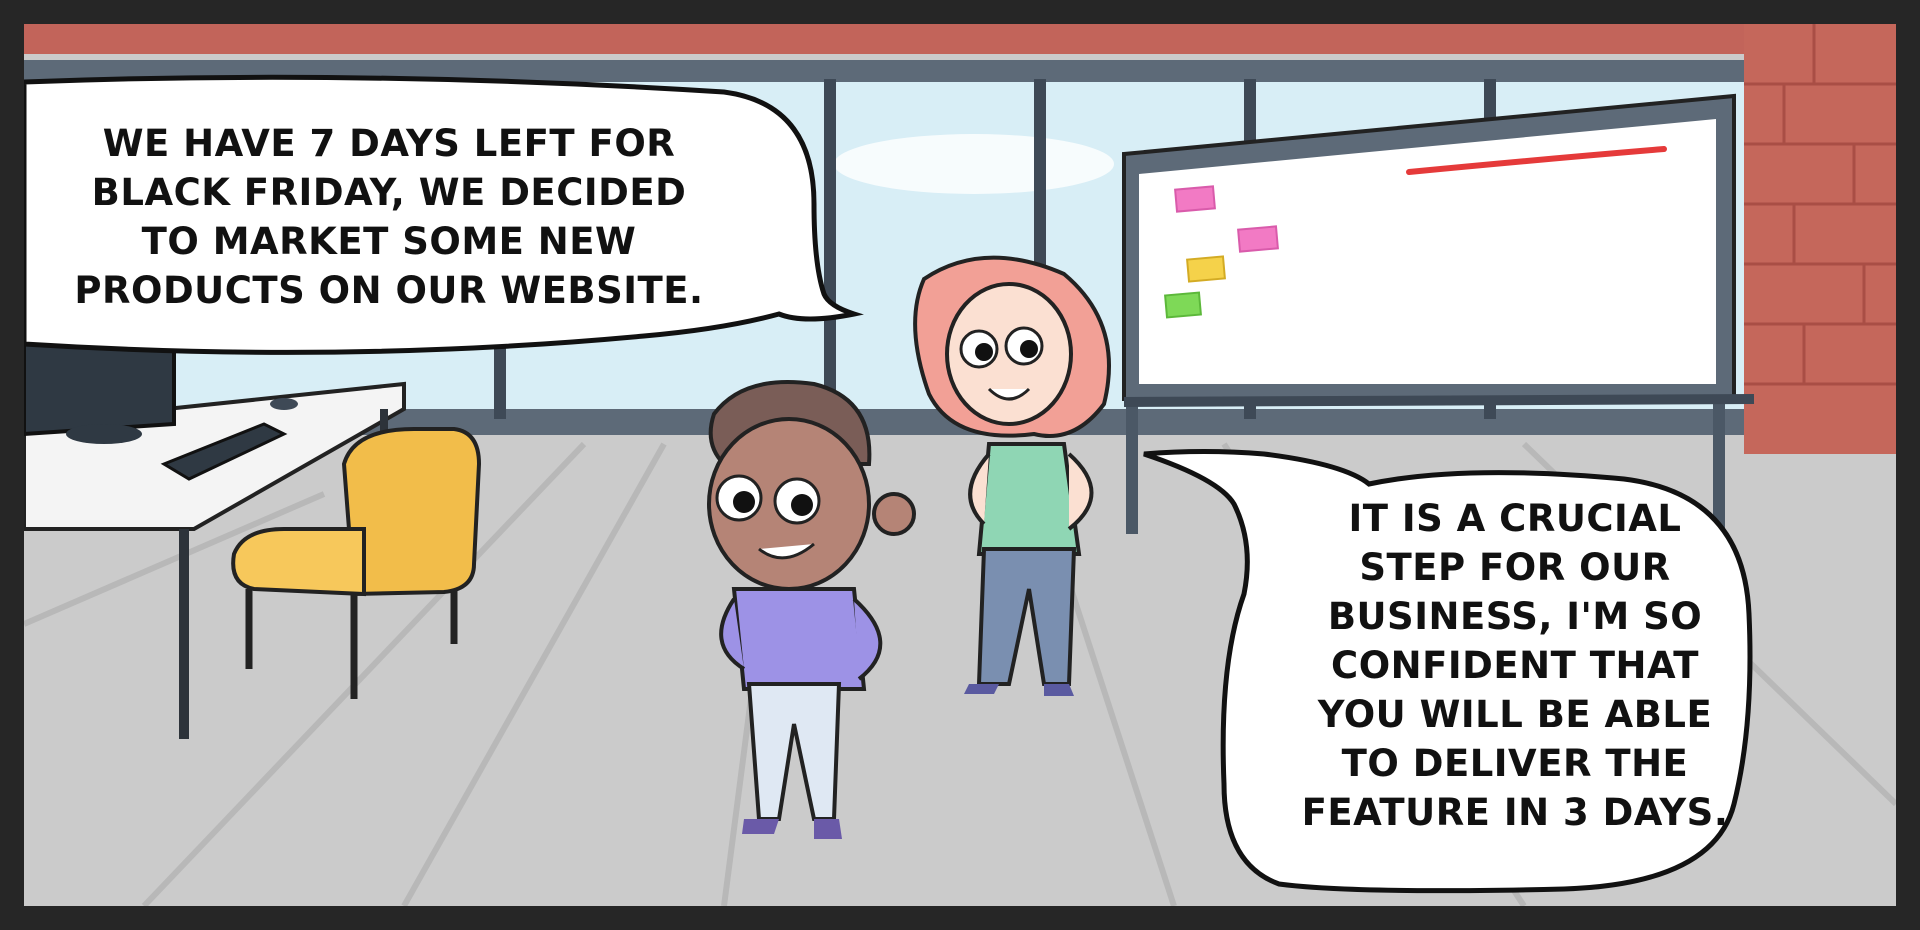  I want to click on bubble-right-line-7: FEATURE IN 3 DAYS., so click(1515, 812).